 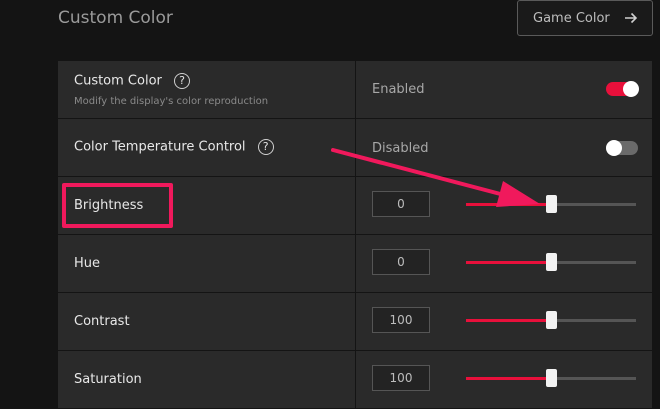 I want to click on game-color-button: Game Color, so click(x=585, y=18).